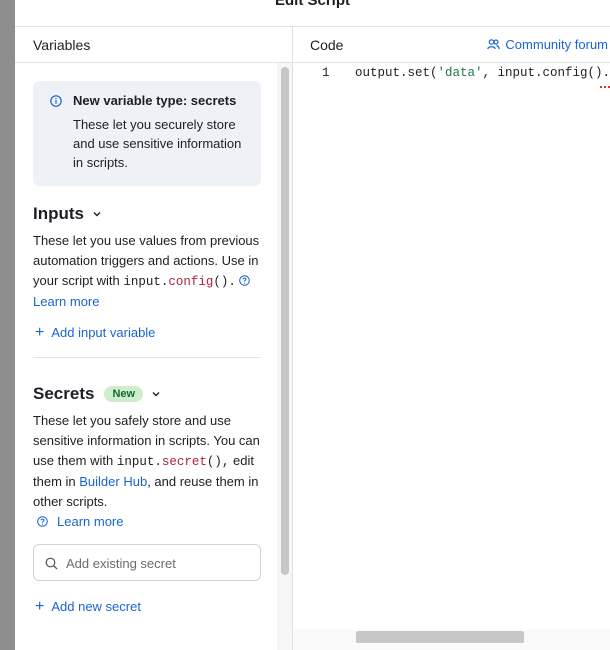 The width and height of the screenshot is (610, 650). Describe the element at coordinates (147, 357) in the screenshot. I see `section-divider` at that location.